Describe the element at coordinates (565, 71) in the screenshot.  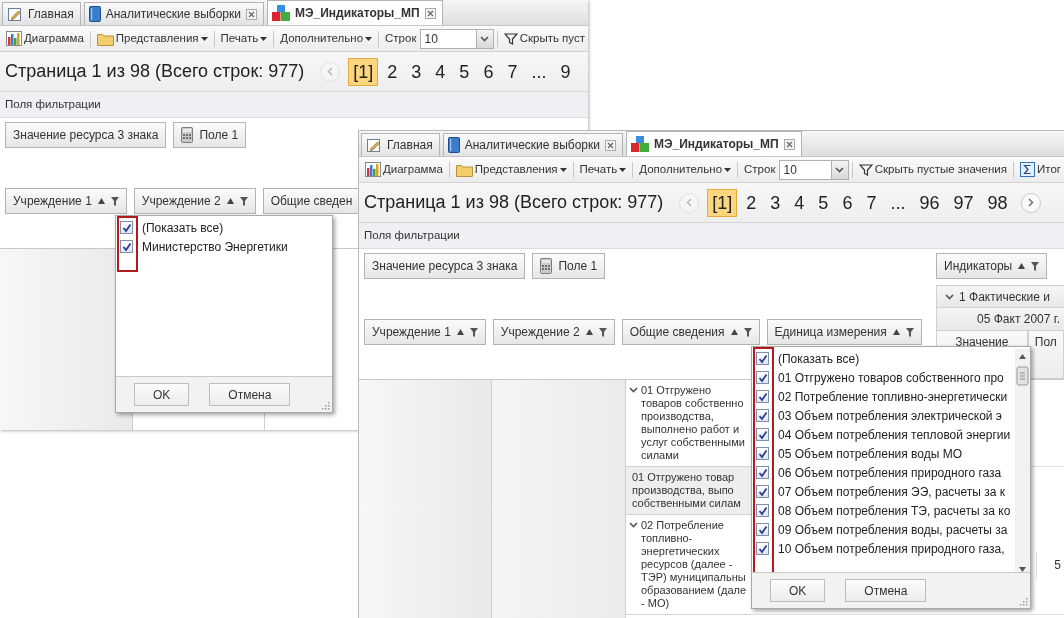
I see `page-link: 9` at that location.